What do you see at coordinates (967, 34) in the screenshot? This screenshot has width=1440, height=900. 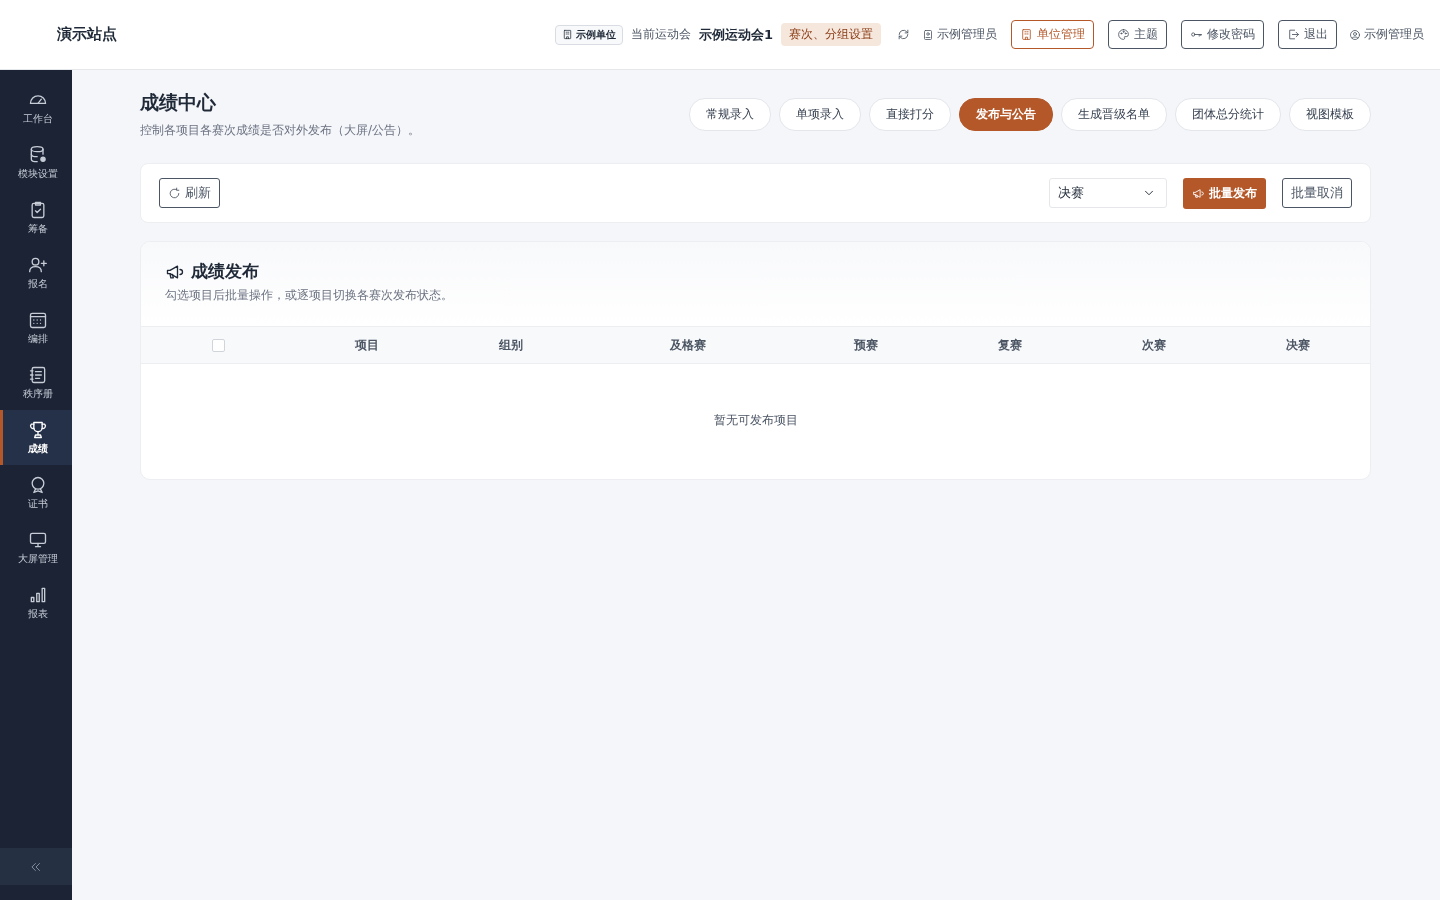 I see `admin-label: 示例管理员` at bounding box center [967, 34].